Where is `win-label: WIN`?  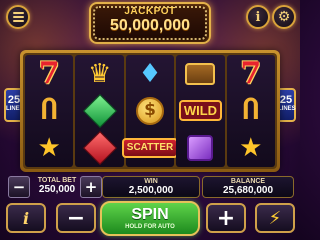 win-label: WIN is located at coordinates (151, 181).